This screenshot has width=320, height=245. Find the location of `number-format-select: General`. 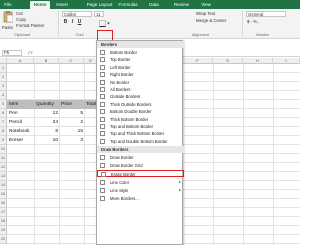

number-format-select: General is located at coordinates (266, 14).